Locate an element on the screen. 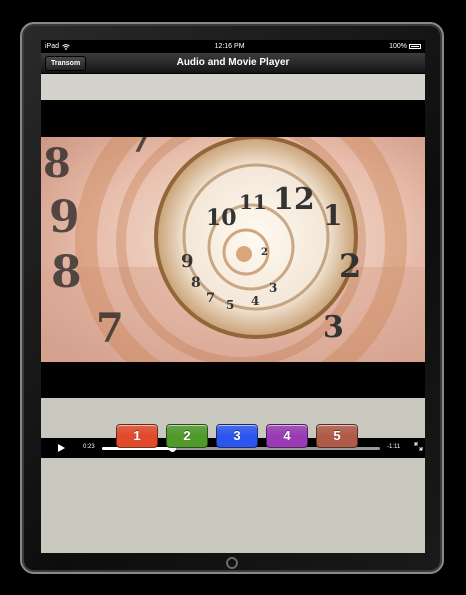  status-left: iPad is located at coordinates (57, 46).